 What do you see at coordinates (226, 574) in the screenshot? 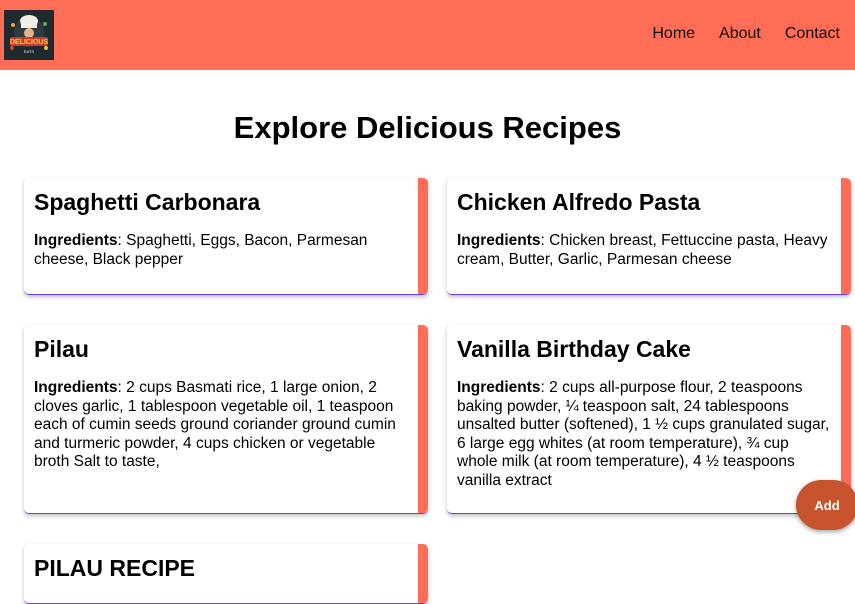
I see `recipe-card: PILAU RECIPE` at bounding box center [226, 574].